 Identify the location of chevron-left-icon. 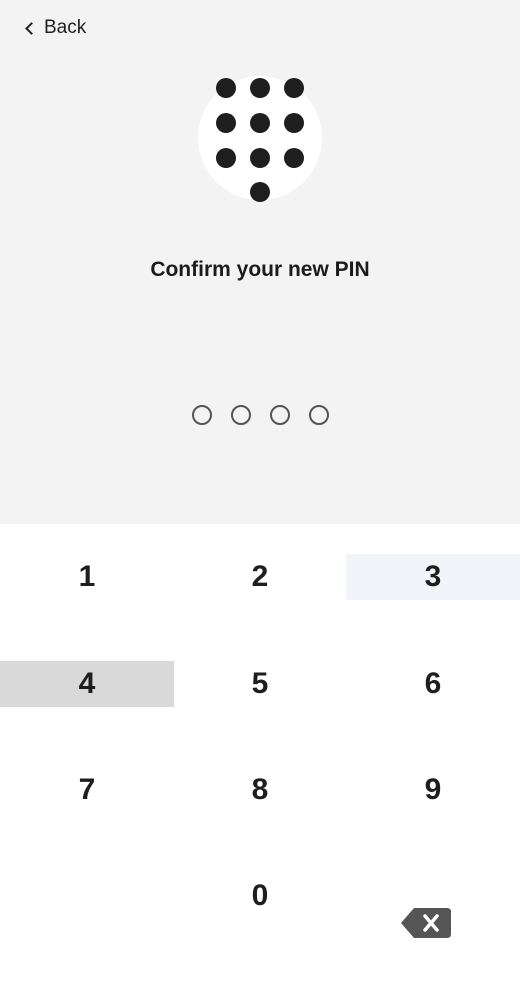
(31, 28).